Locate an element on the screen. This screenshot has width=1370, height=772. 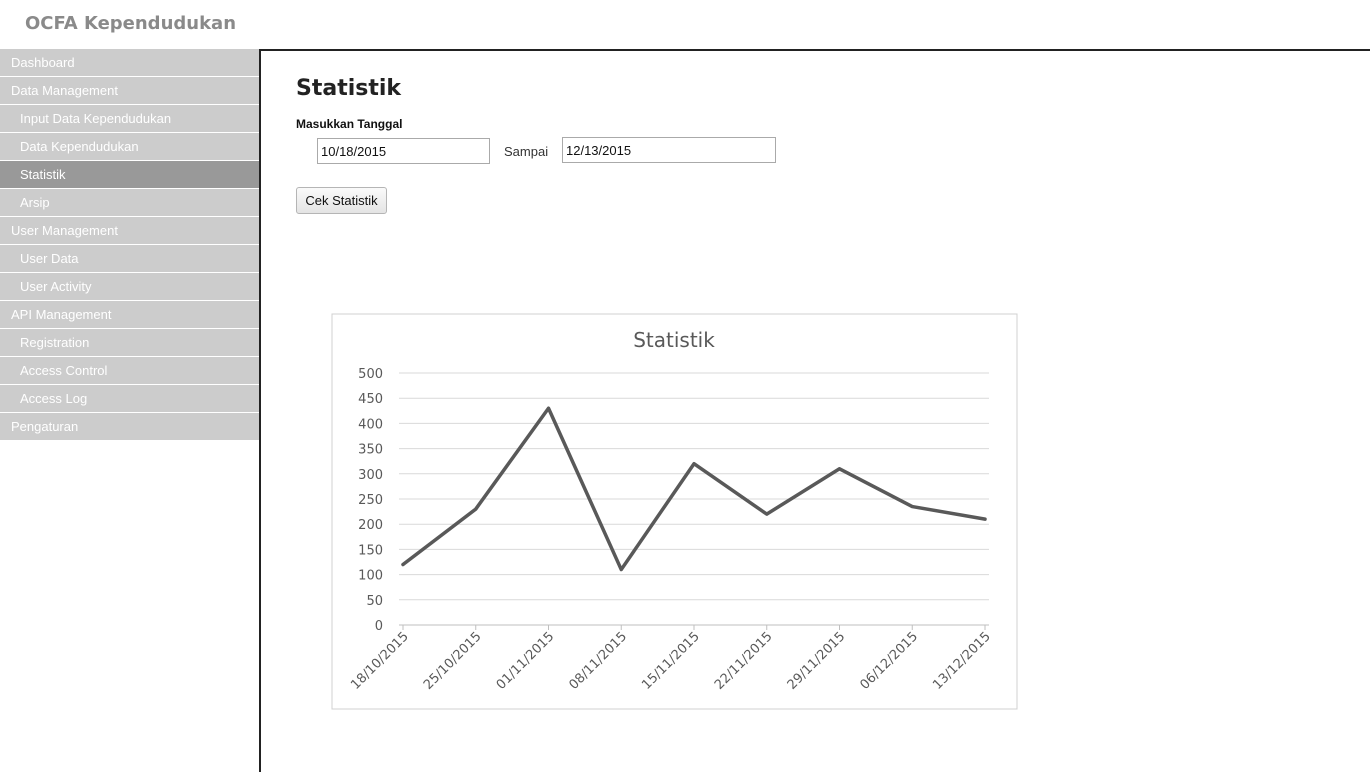
sidebar-item-registration: Registration is located at coordinates (129, 343).